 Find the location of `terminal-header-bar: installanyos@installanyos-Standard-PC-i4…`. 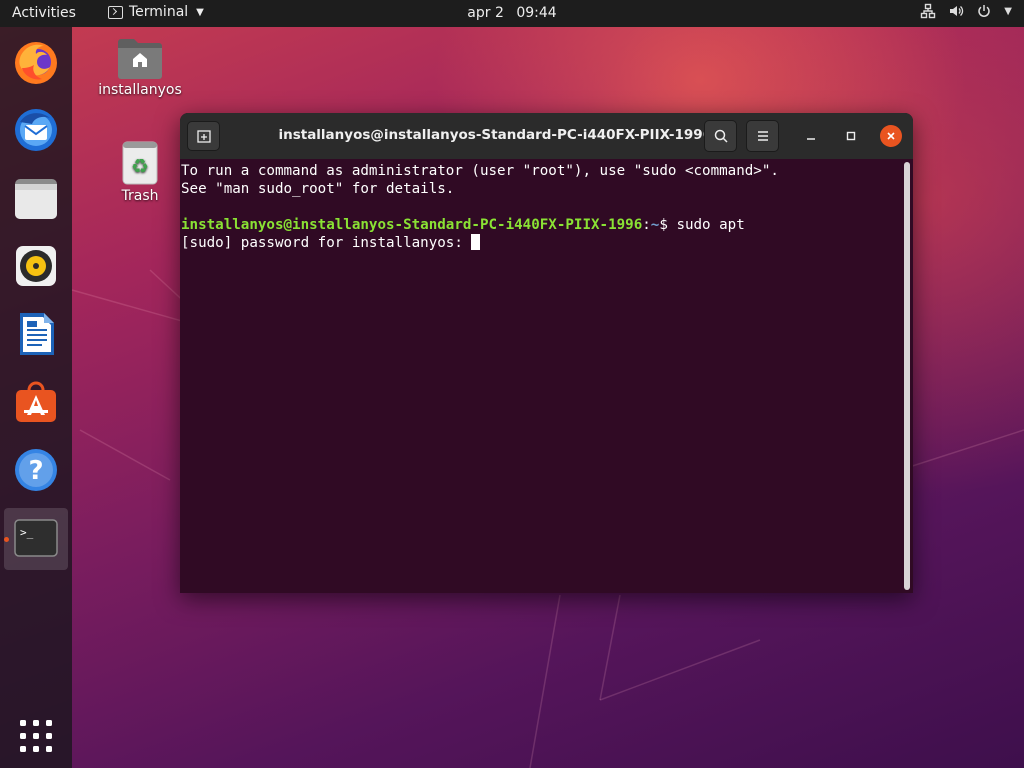

terminal-header-bar: installanyos@installanyos-Standard-PC-i4… is located at coordinates (546, 136).